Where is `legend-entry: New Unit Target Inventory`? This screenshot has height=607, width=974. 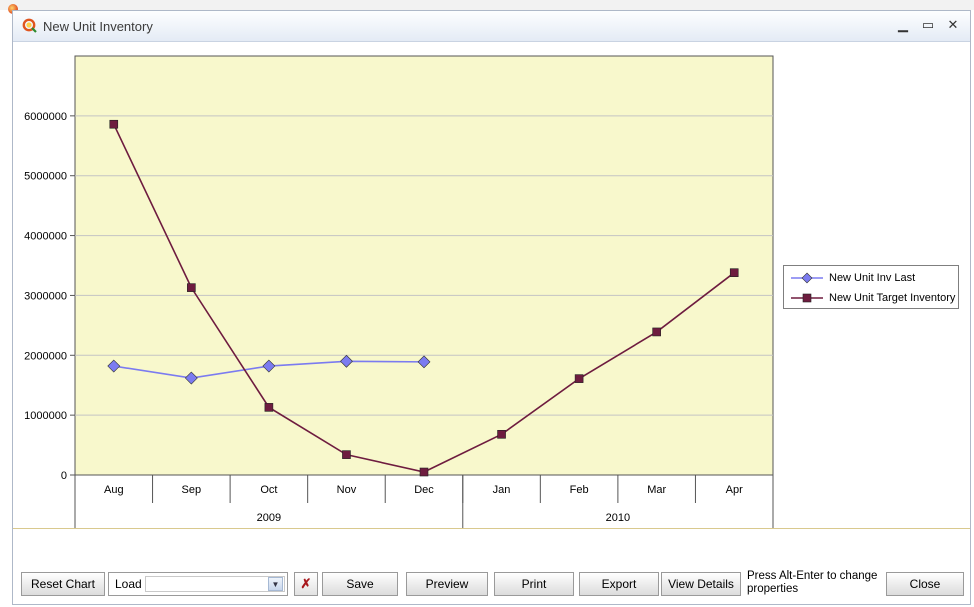
legend-entry: New Unit Target Inventory is located at coordinates (874, 298).